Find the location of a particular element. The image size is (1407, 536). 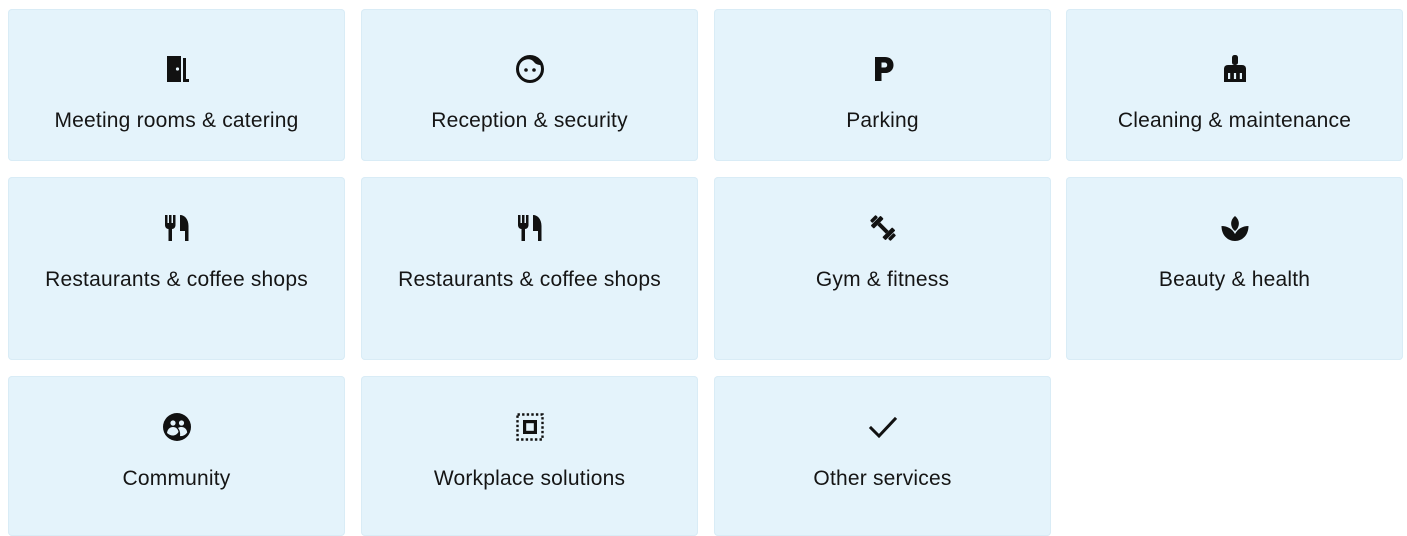

tile-reception-security: Reception & security is located at coordinates (529, 85).